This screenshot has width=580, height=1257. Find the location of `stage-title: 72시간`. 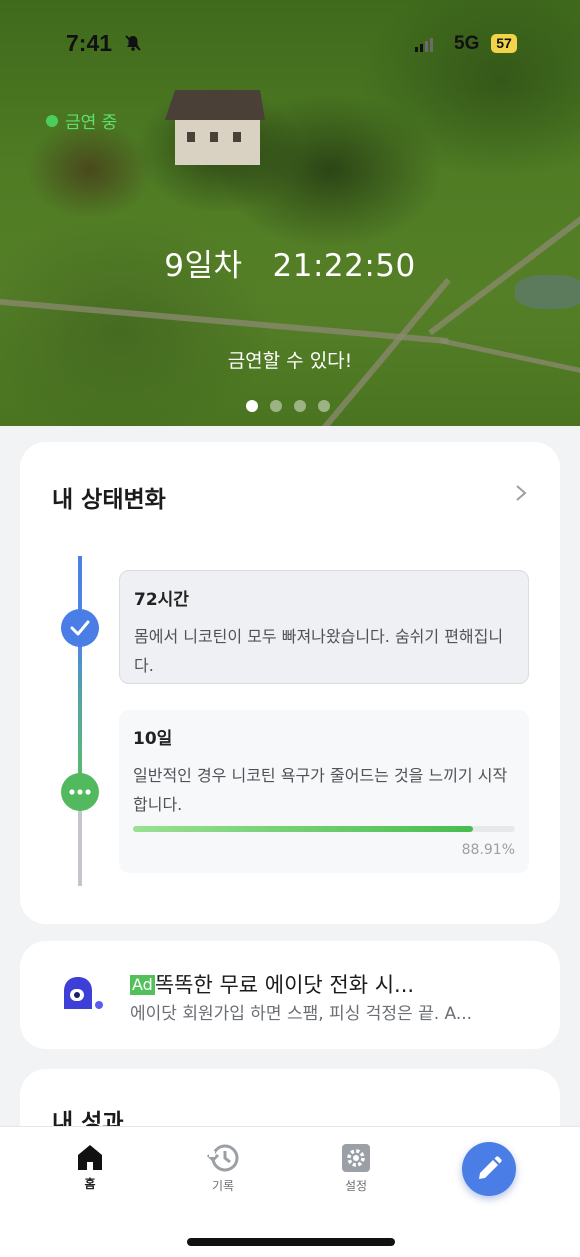

stage-title: 72시간 is located at coordinates (161, 600).